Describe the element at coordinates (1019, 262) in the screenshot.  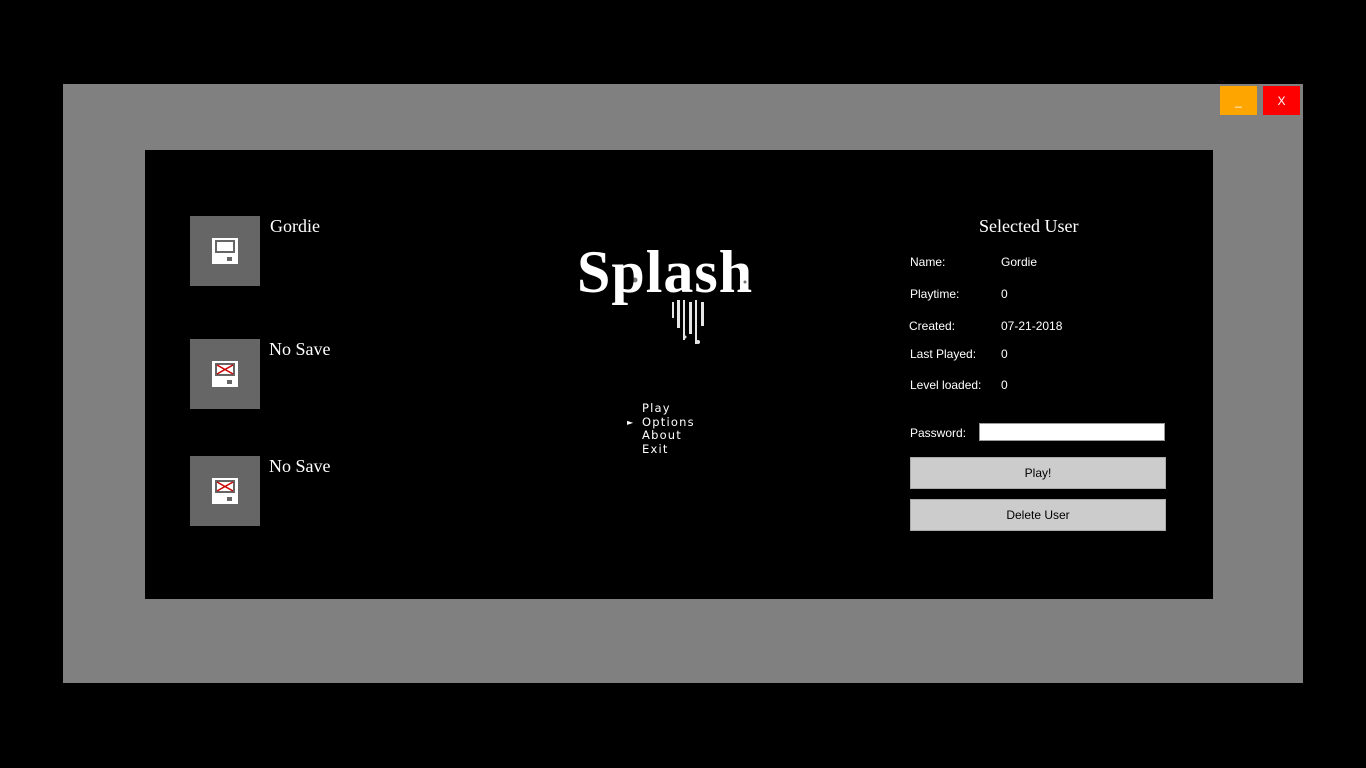
I see `name-value: Gordie` at that location.